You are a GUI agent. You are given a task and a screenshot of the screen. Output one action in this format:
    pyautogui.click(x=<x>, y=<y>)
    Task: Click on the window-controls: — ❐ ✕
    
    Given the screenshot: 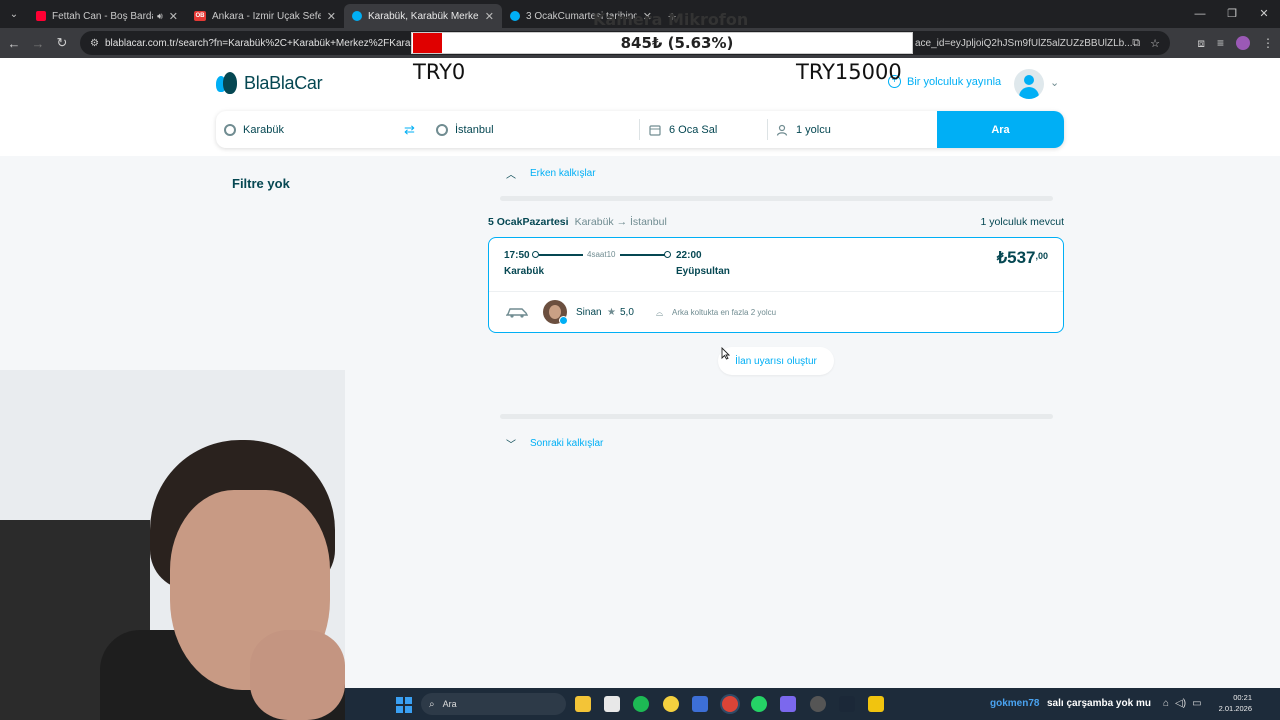 What is the action you would take?
    pyautogui.click(x=1232, y=14)
    